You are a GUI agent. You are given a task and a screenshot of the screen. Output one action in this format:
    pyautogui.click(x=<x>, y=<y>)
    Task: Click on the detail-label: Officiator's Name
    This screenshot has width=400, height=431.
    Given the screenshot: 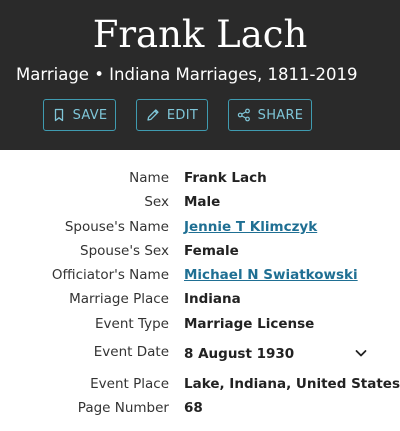 What is the action you would take?
    pyautogui.click(x=110, y=275)
    